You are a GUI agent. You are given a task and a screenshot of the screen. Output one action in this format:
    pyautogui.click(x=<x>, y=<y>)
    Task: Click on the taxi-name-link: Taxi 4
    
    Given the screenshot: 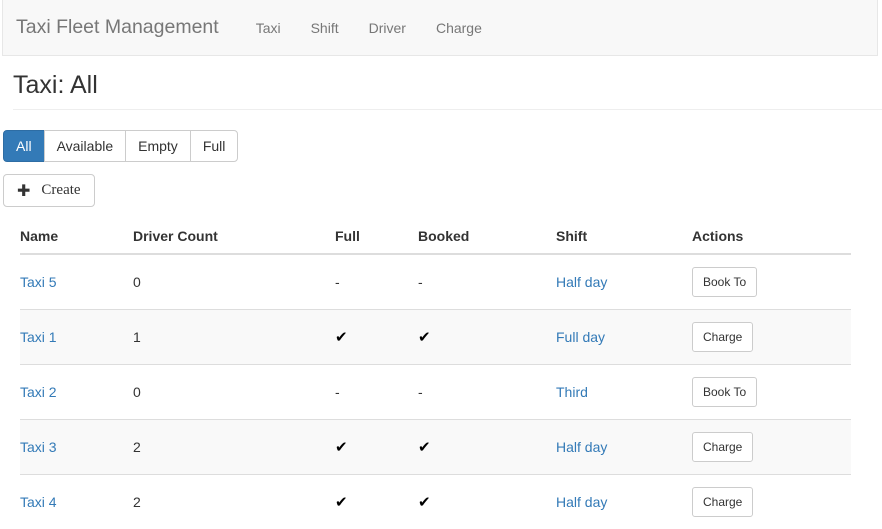 What is the action you would take?
    pyautogui.click(x=38, y=502)
    